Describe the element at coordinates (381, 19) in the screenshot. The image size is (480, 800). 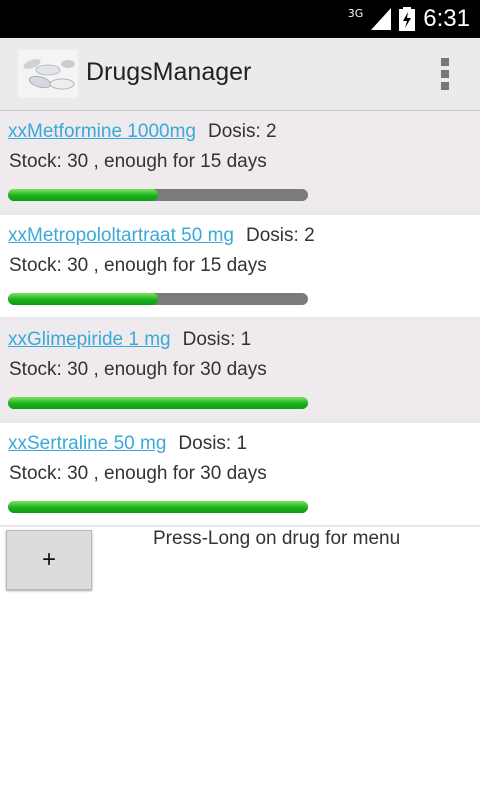
I see `signal-bars-icon` at that location.